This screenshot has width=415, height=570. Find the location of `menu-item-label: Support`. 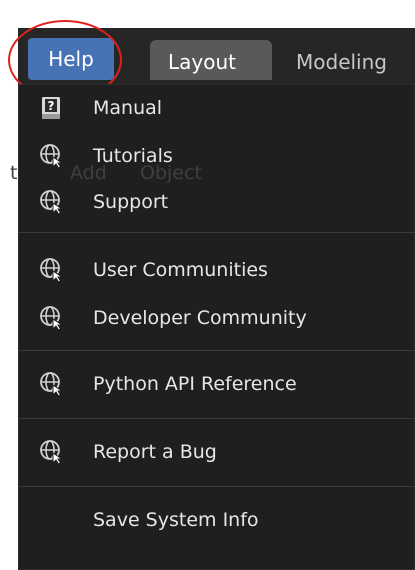

menu-item-label: Support is located at coordinates (131, 202).